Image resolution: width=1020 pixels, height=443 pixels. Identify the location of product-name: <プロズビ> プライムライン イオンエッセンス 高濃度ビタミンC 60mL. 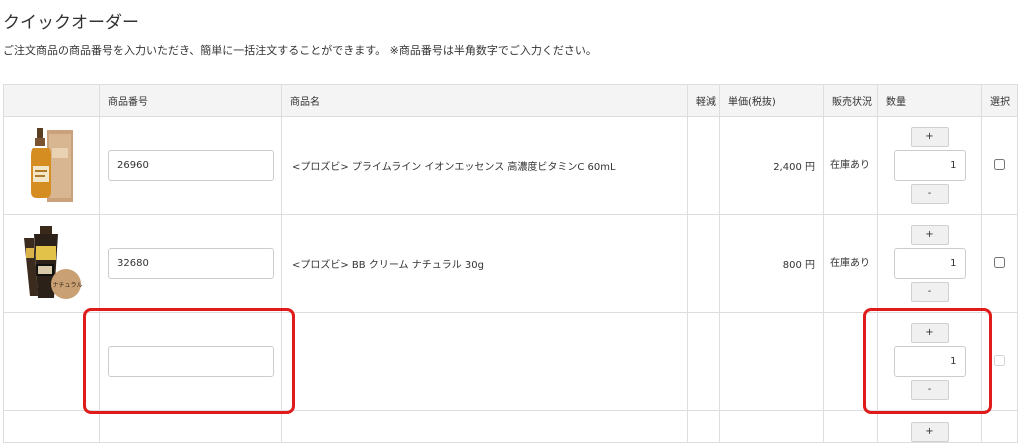
(484, 165).